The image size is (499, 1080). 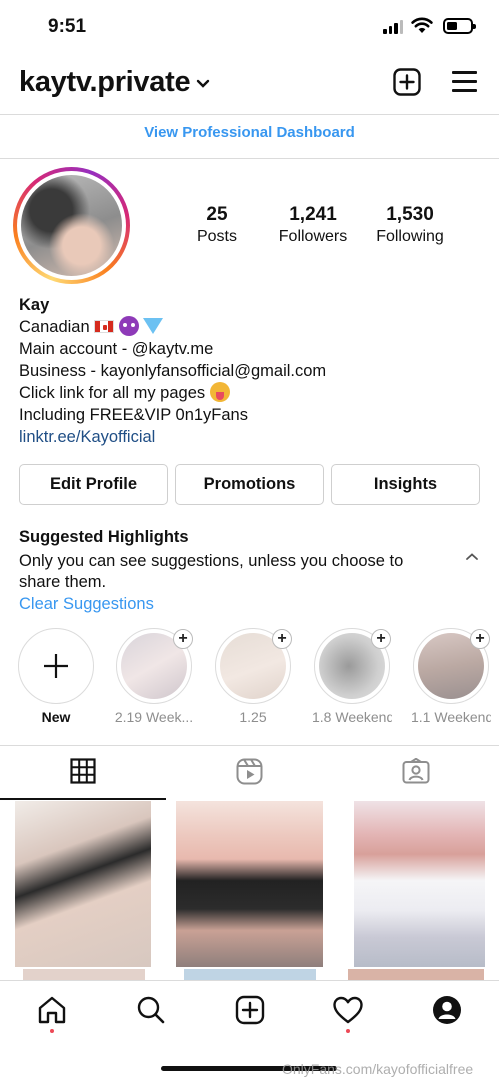 I want to click on bio-line: Main account - @kaytv.me, so click(x=116, y=349).